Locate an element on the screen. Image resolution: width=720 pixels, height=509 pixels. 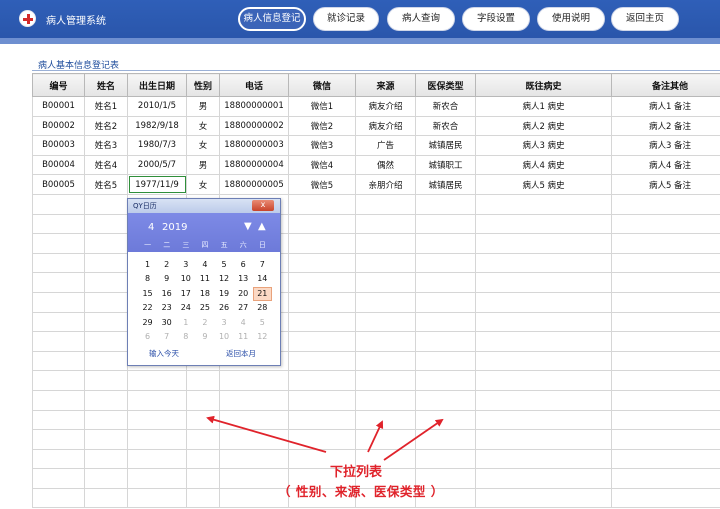
table-cell: B00004 is located at coordinates (58, 165).